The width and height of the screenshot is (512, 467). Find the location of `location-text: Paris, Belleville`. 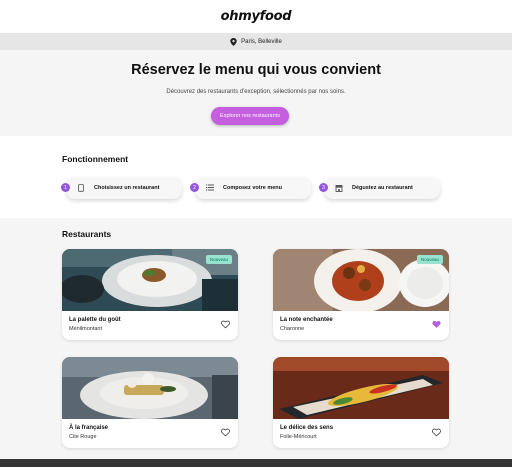

location-text: Paris, Belleville is located at coordinates (261, 41).